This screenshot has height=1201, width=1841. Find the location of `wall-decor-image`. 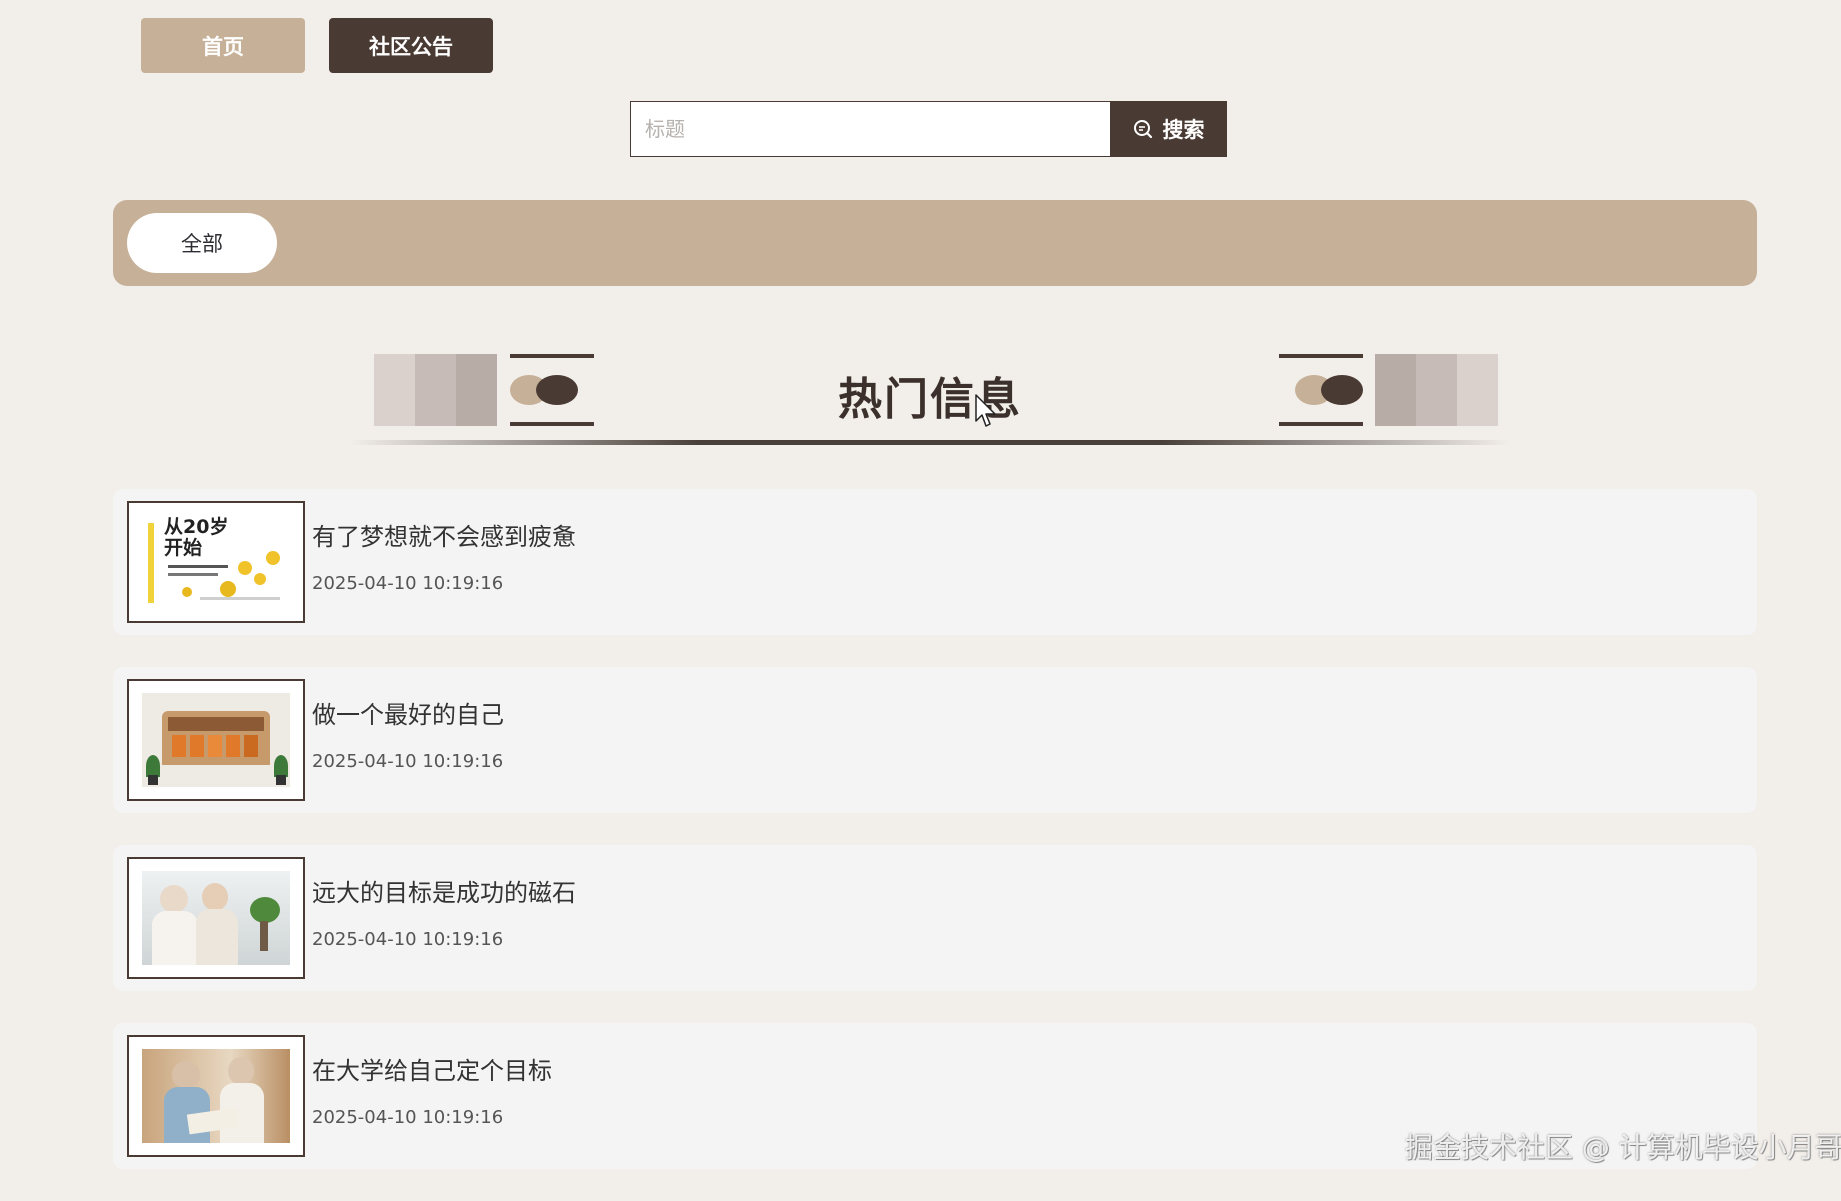

wall-decor-image is located at coordinates (216, 740).